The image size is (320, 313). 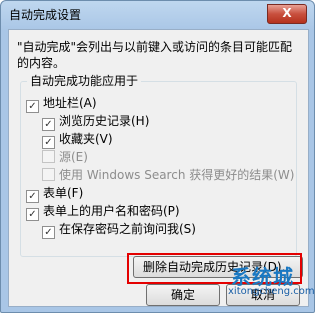 I want to click on watermark-url: xitongcheng.com, so click(x=271, y=291).